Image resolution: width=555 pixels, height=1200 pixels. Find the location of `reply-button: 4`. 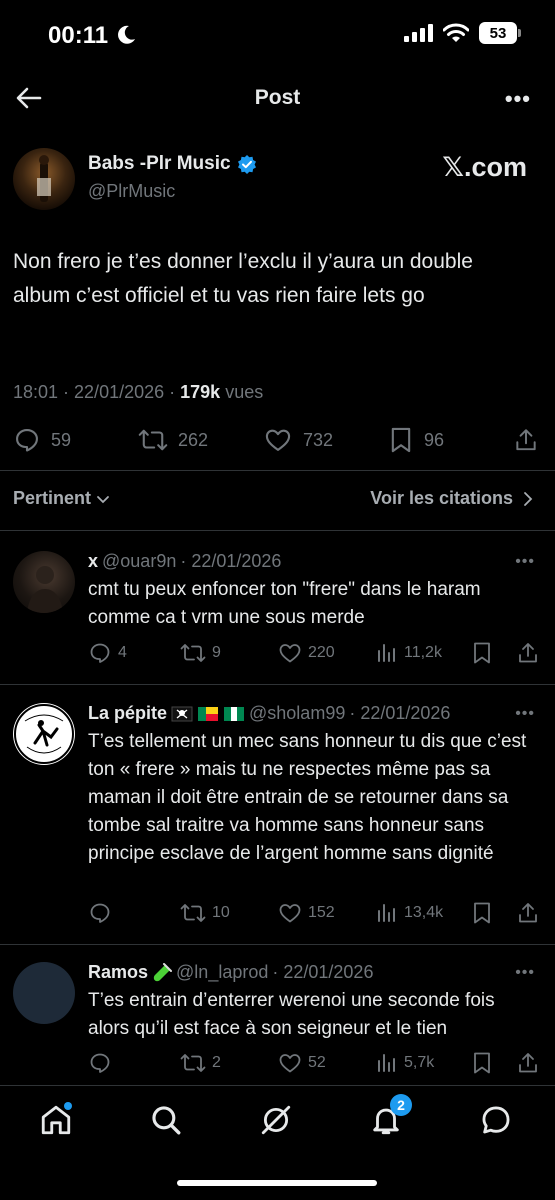

reply-button: 4 is located at coordinates (107, 653).